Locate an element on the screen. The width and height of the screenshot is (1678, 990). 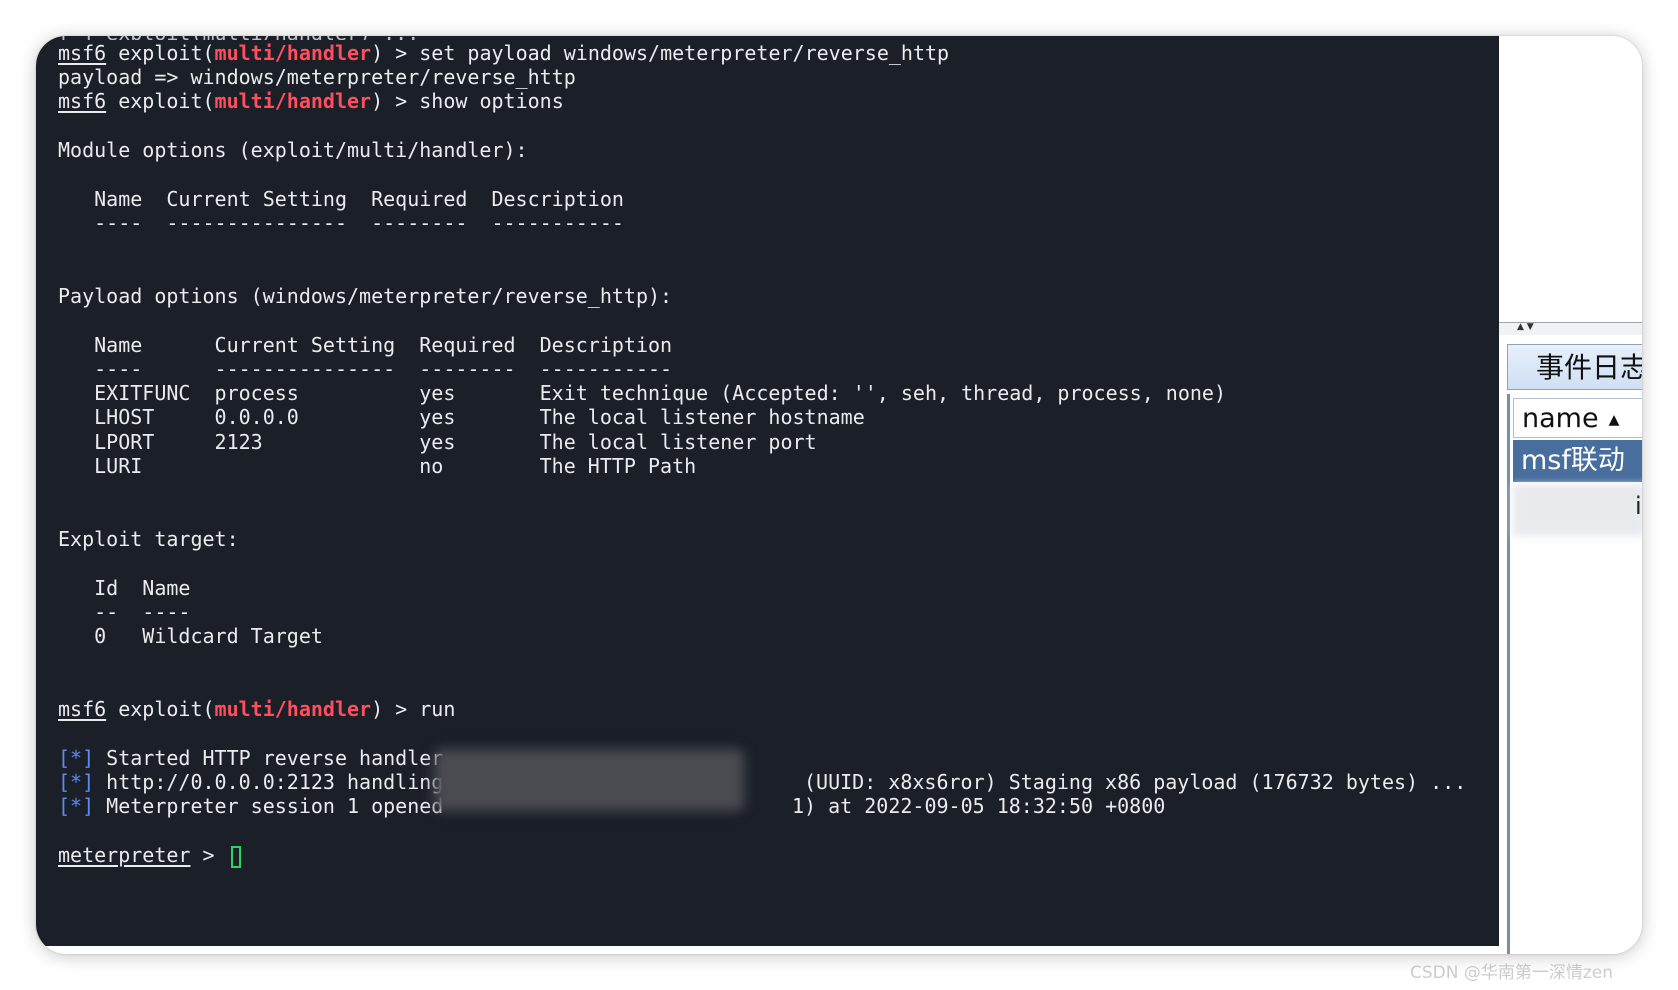
cursor-block is located at coordinates (235, 856).